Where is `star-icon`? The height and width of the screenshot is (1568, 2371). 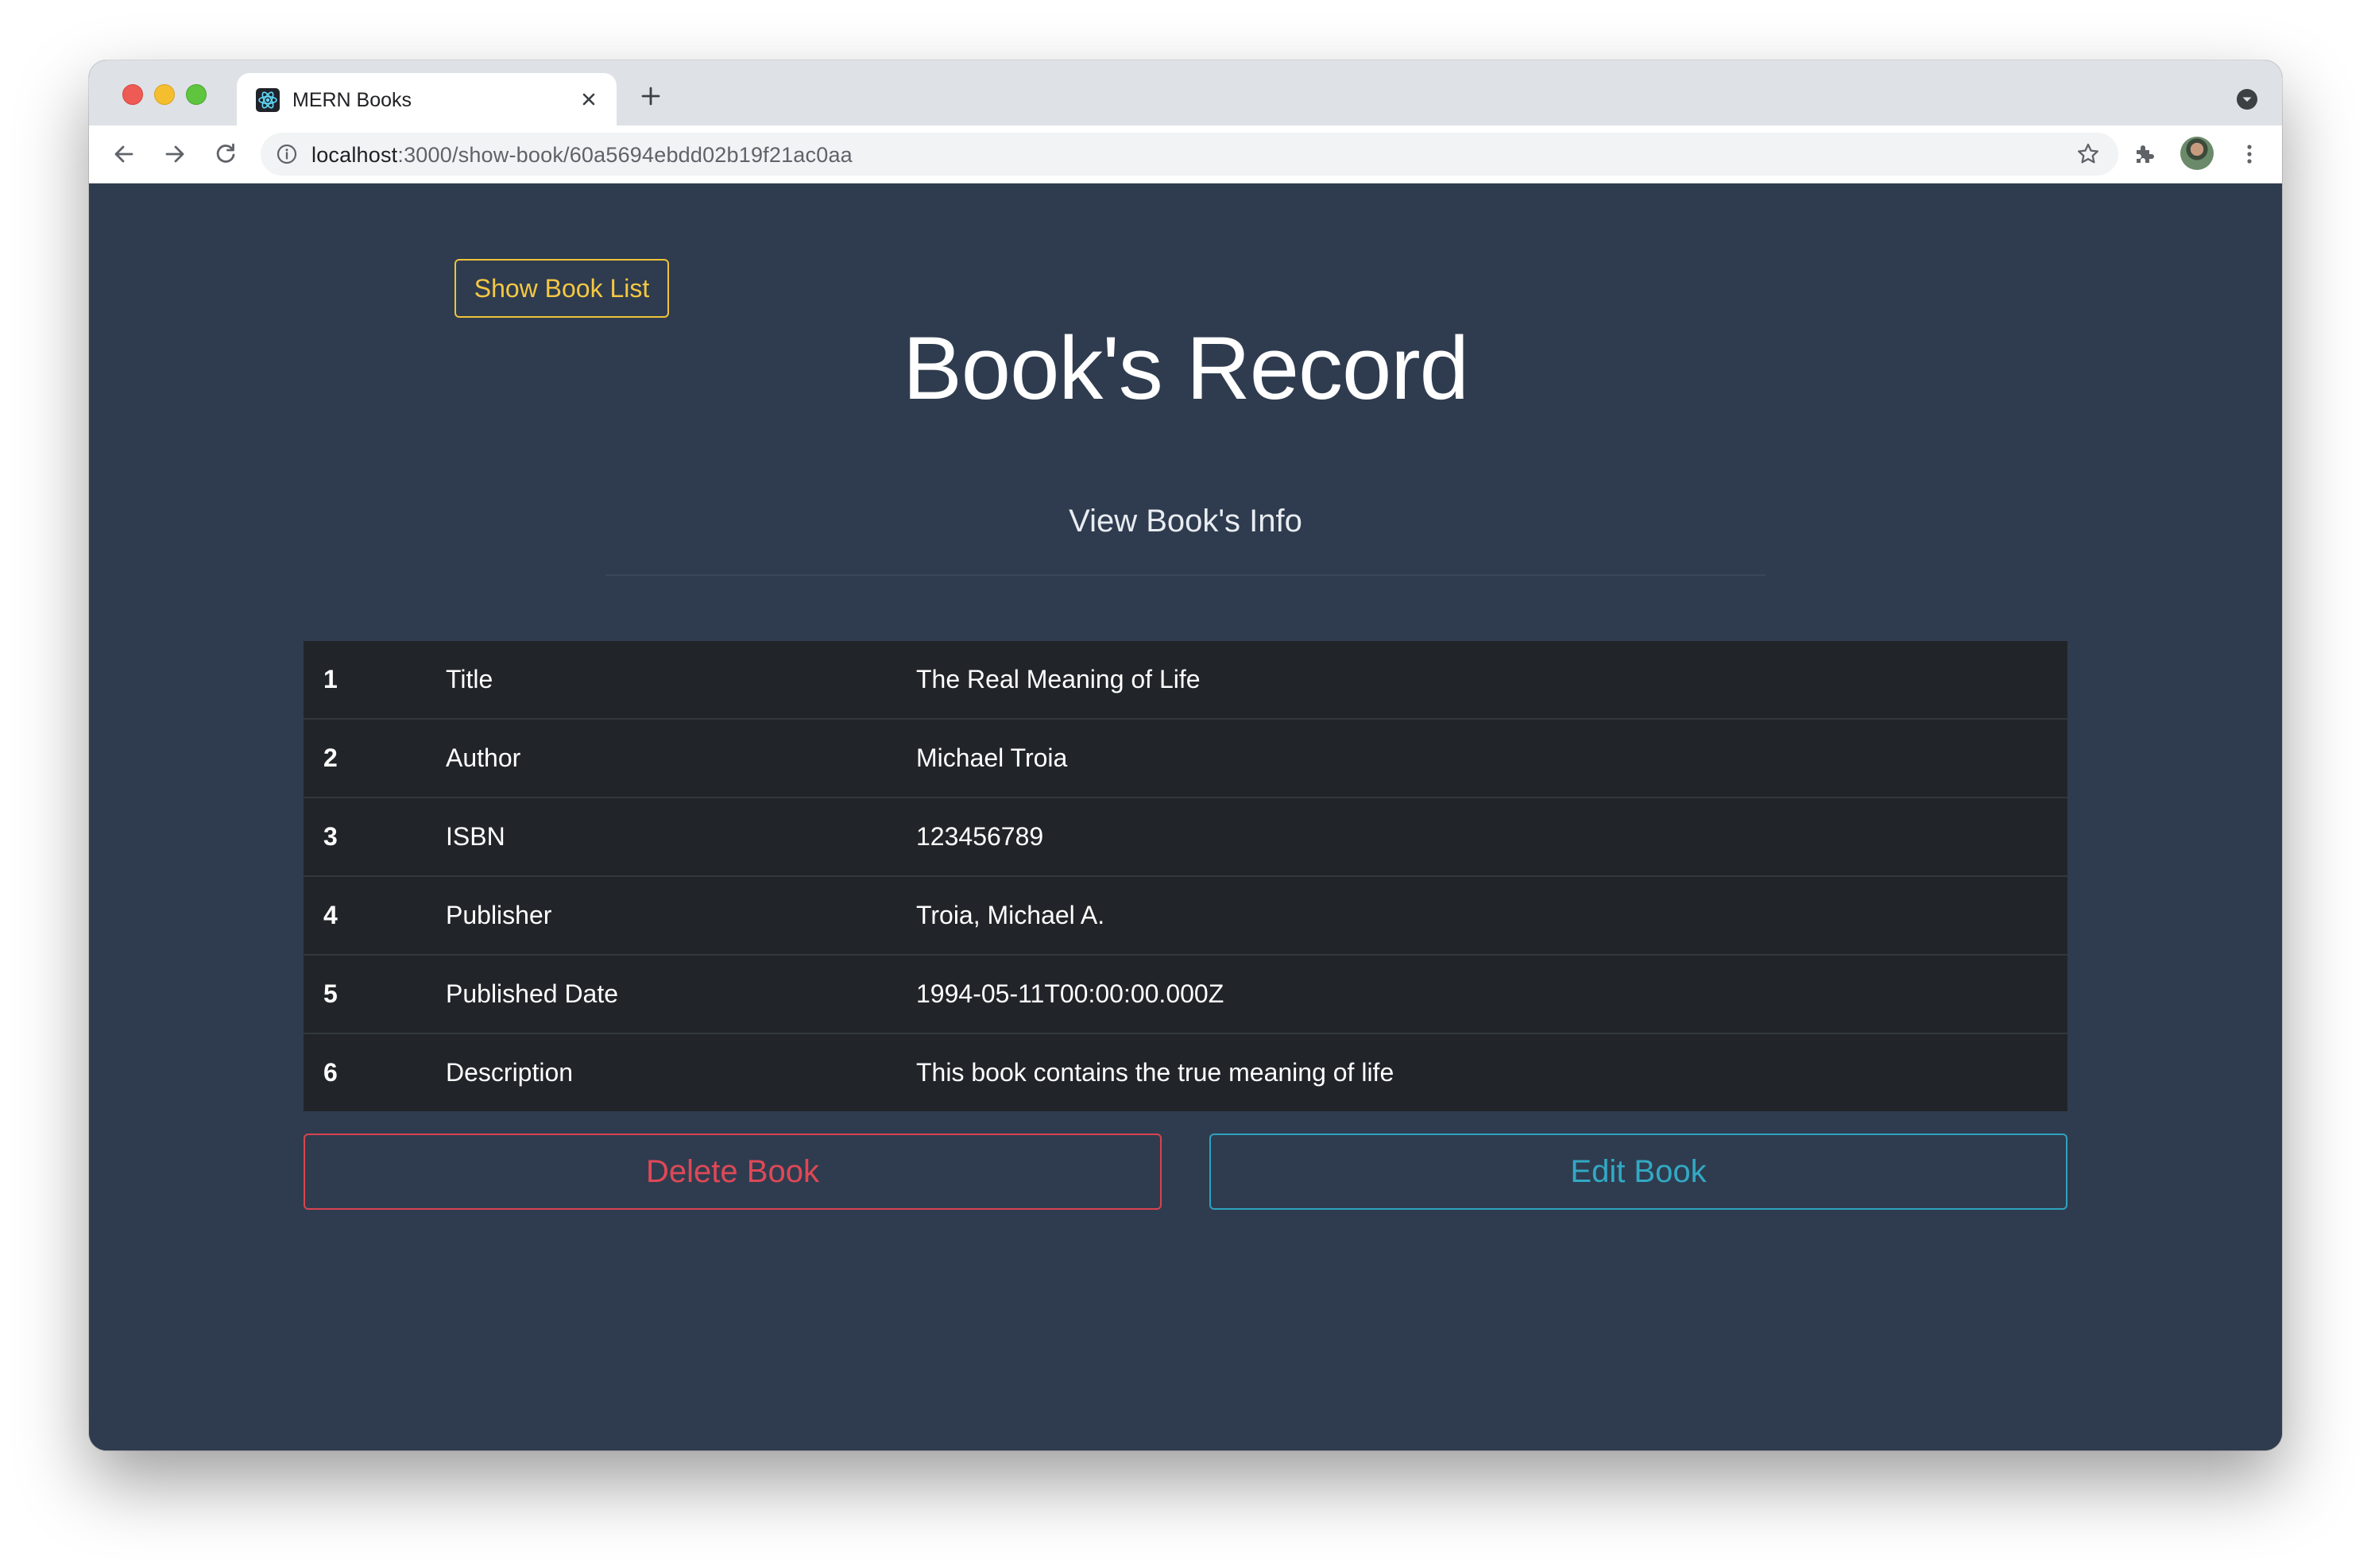
star-icon is located at coordinates (2088, 154).